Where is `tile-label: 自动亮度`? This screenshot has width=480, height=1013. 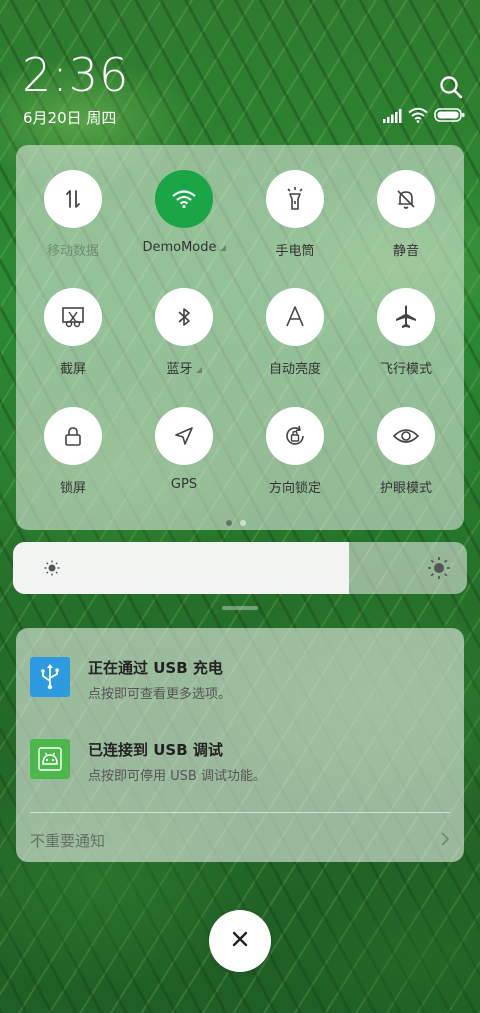 tile-label: 自动亮度 is located at coordinates (294, 369).